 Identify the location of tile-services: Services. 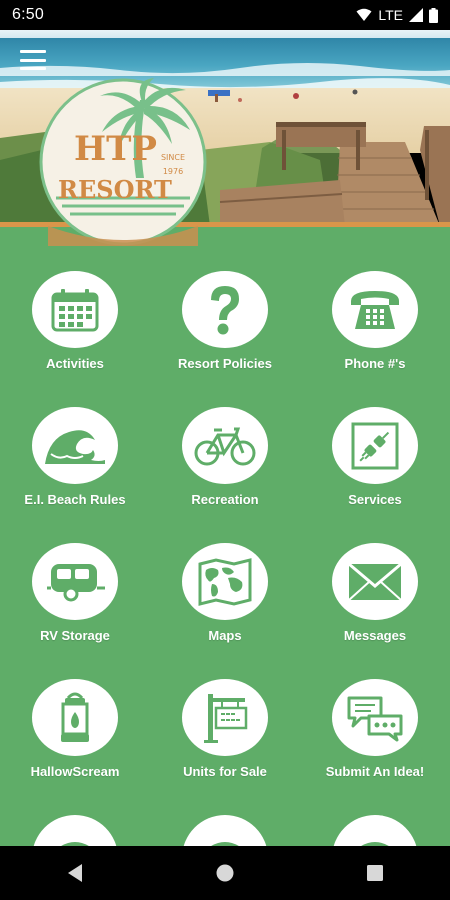
(375, 457).